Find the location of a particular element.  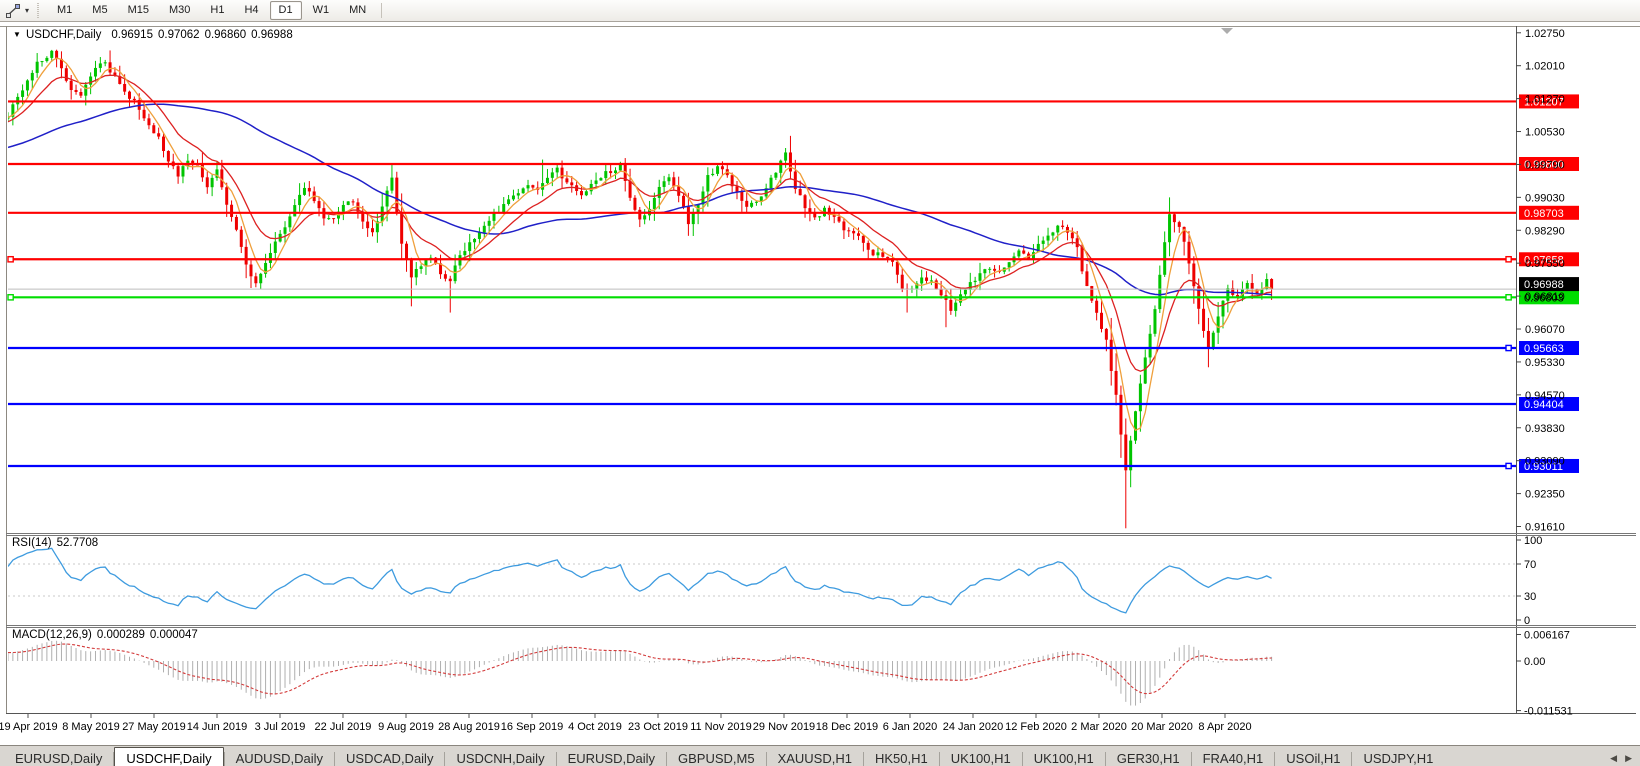

macd-tick-label: -0.011531 is located at coordinates (1548, 712).